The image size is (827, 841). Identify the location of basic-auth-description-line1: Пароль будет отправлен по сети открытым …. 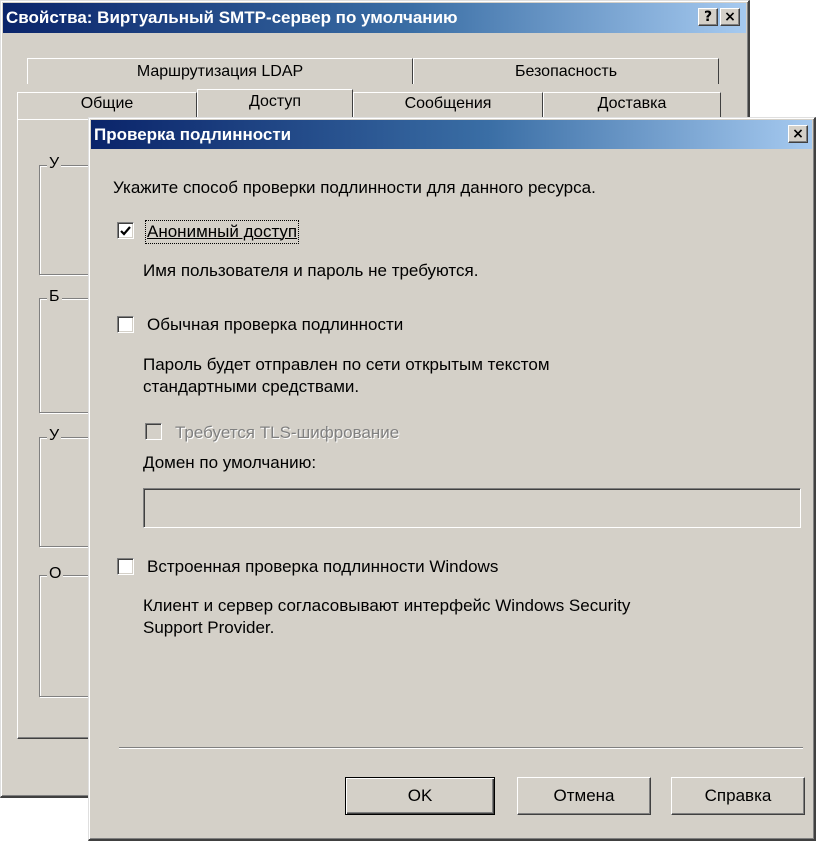
(346, 364).